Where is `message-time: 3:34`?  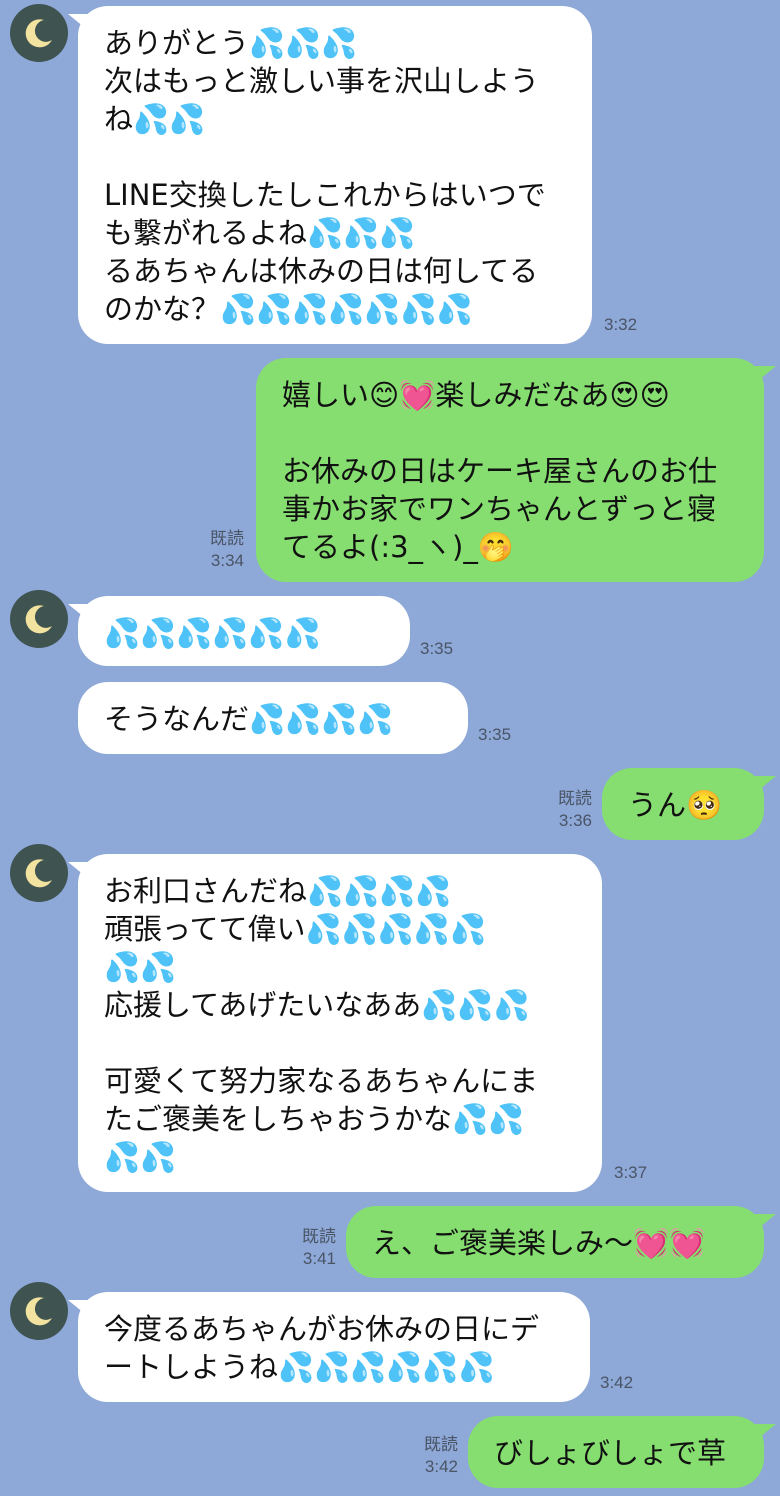
message-time: 3:34 is located at coordinates (227, 560).